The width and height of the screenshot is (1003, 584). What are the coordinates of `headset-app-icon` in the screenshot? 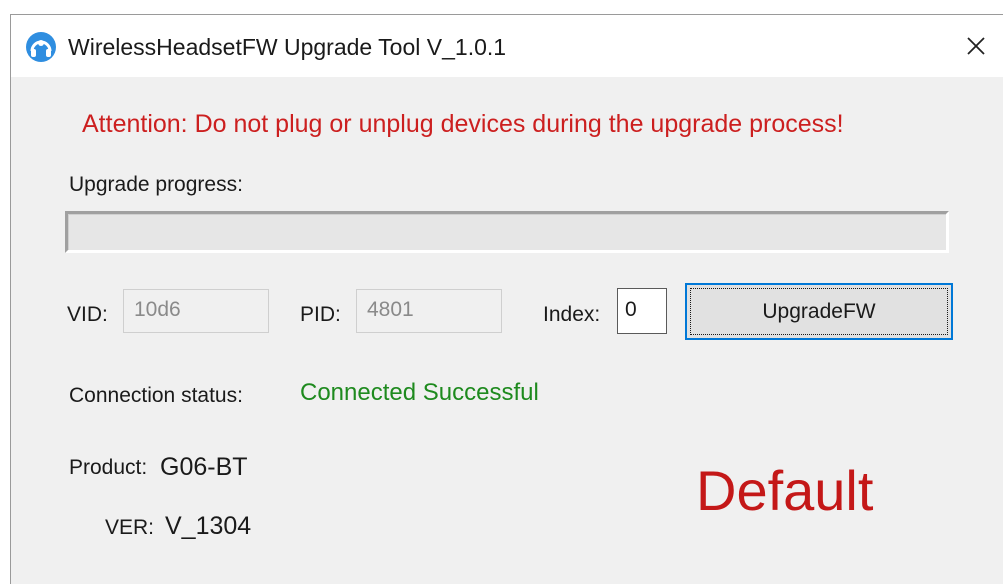 It's located at (41, 47).